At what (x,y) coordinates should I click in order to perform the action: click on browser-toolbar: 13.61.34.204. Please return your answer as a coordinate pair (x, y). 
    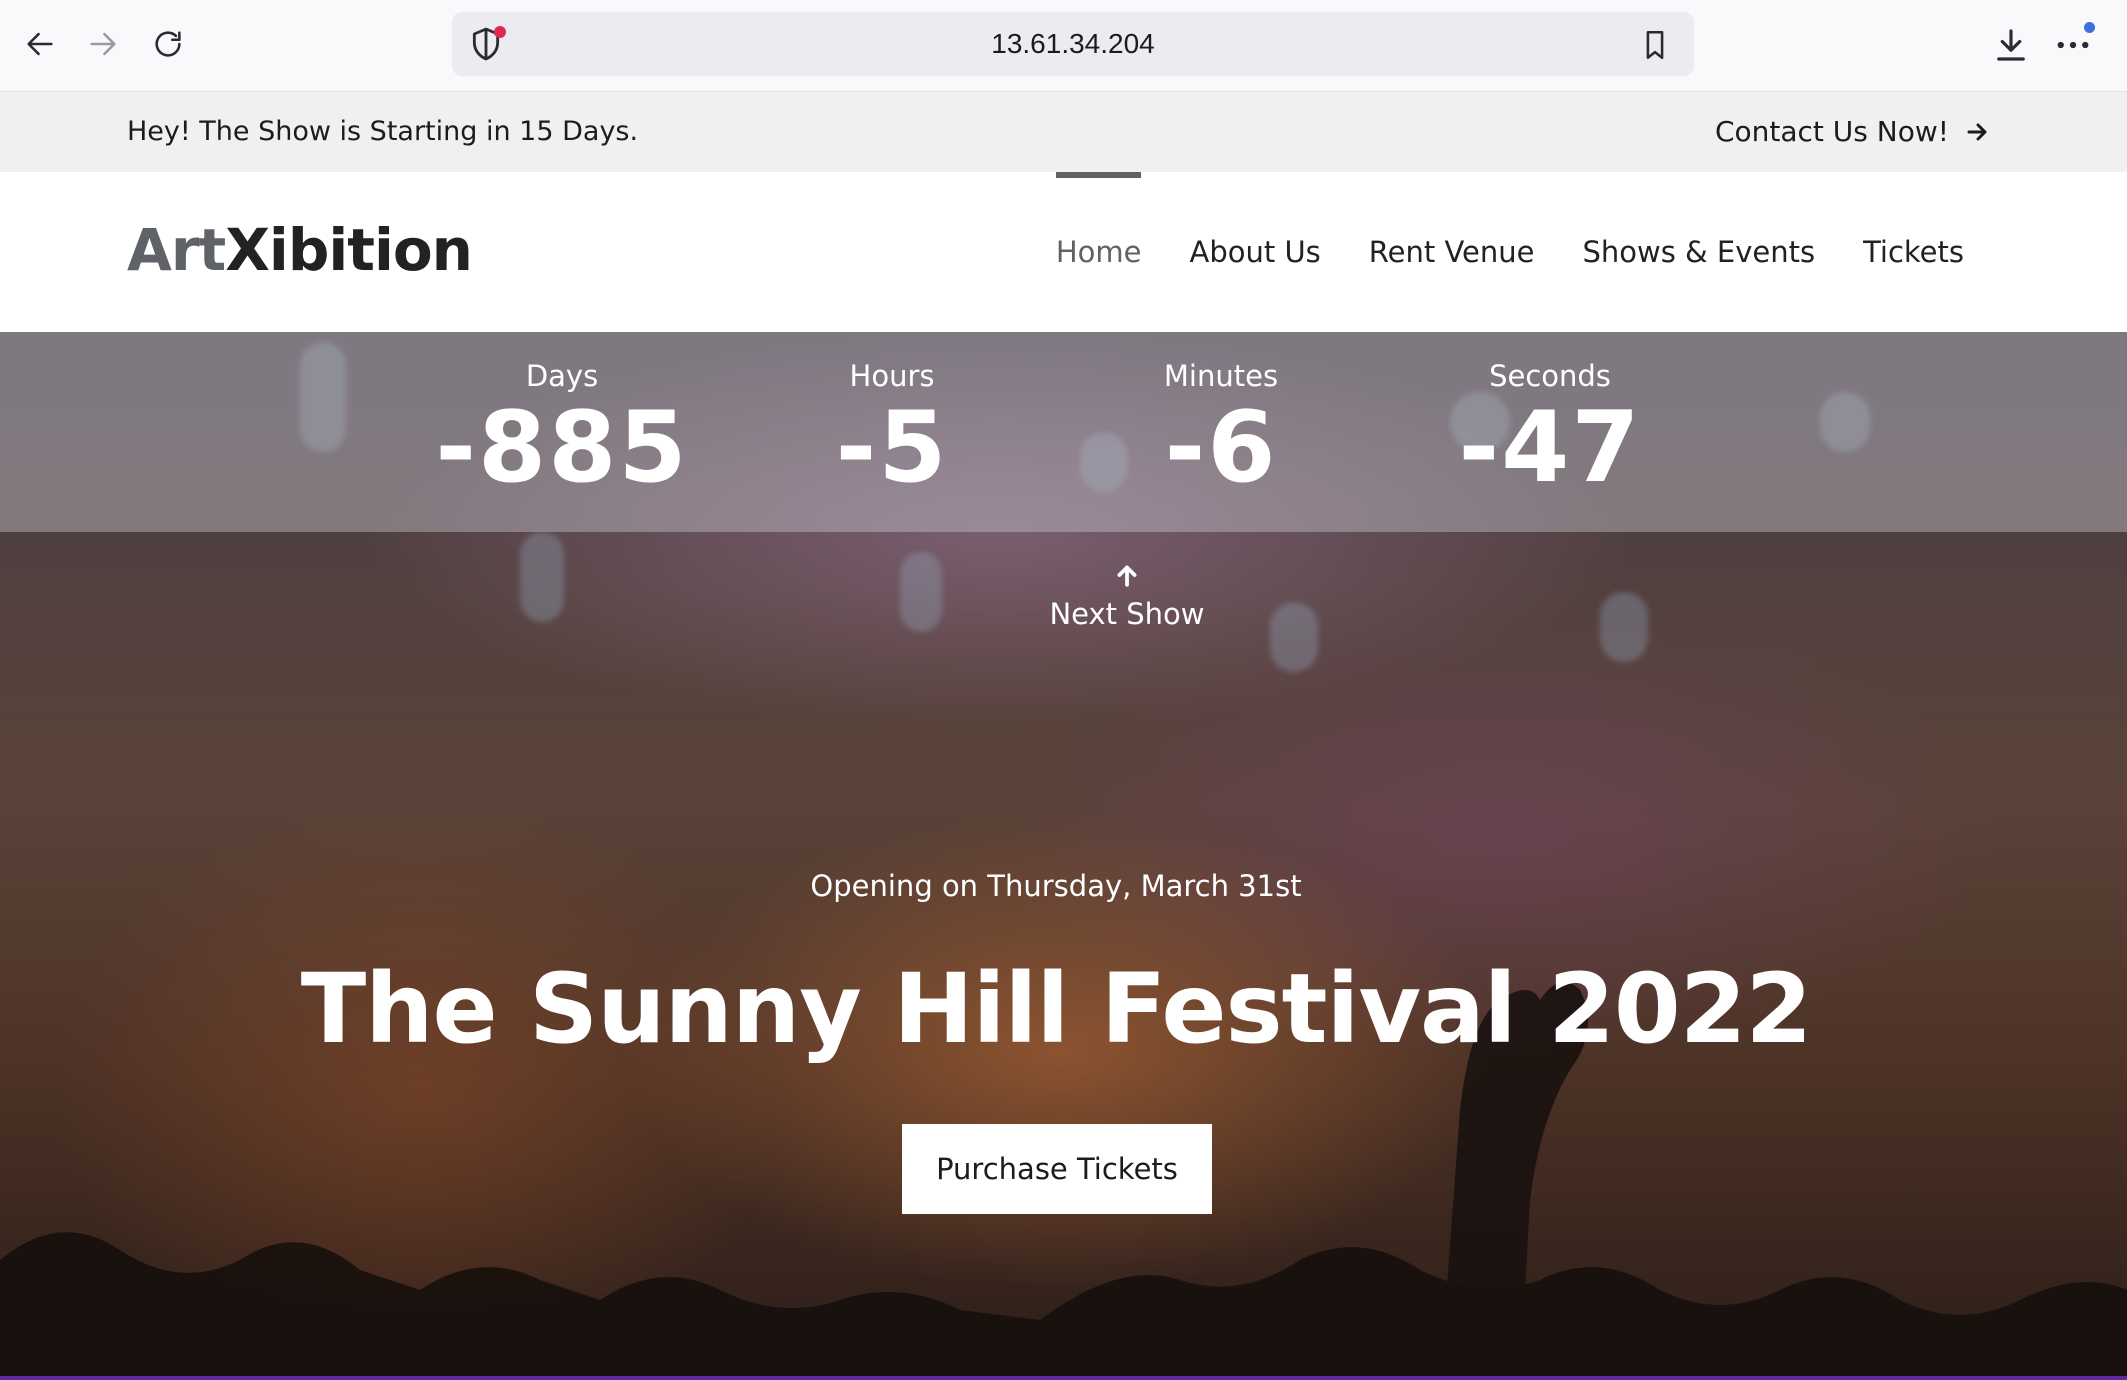
    Looking at the image, I should click on (1063, 46).